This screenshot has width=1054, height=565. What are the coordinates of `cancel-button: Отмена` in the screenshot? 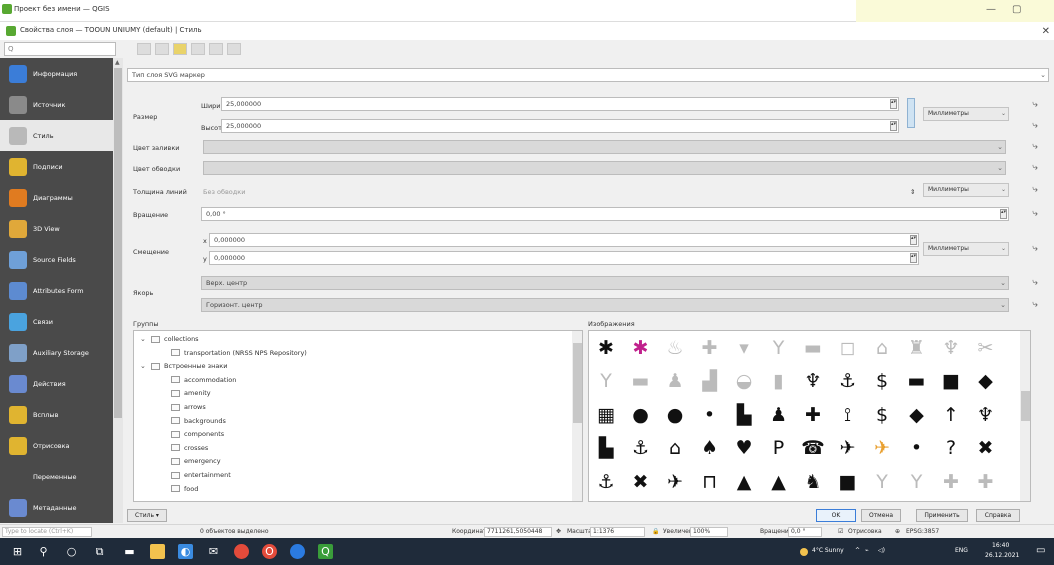 It's located at (881, 515).